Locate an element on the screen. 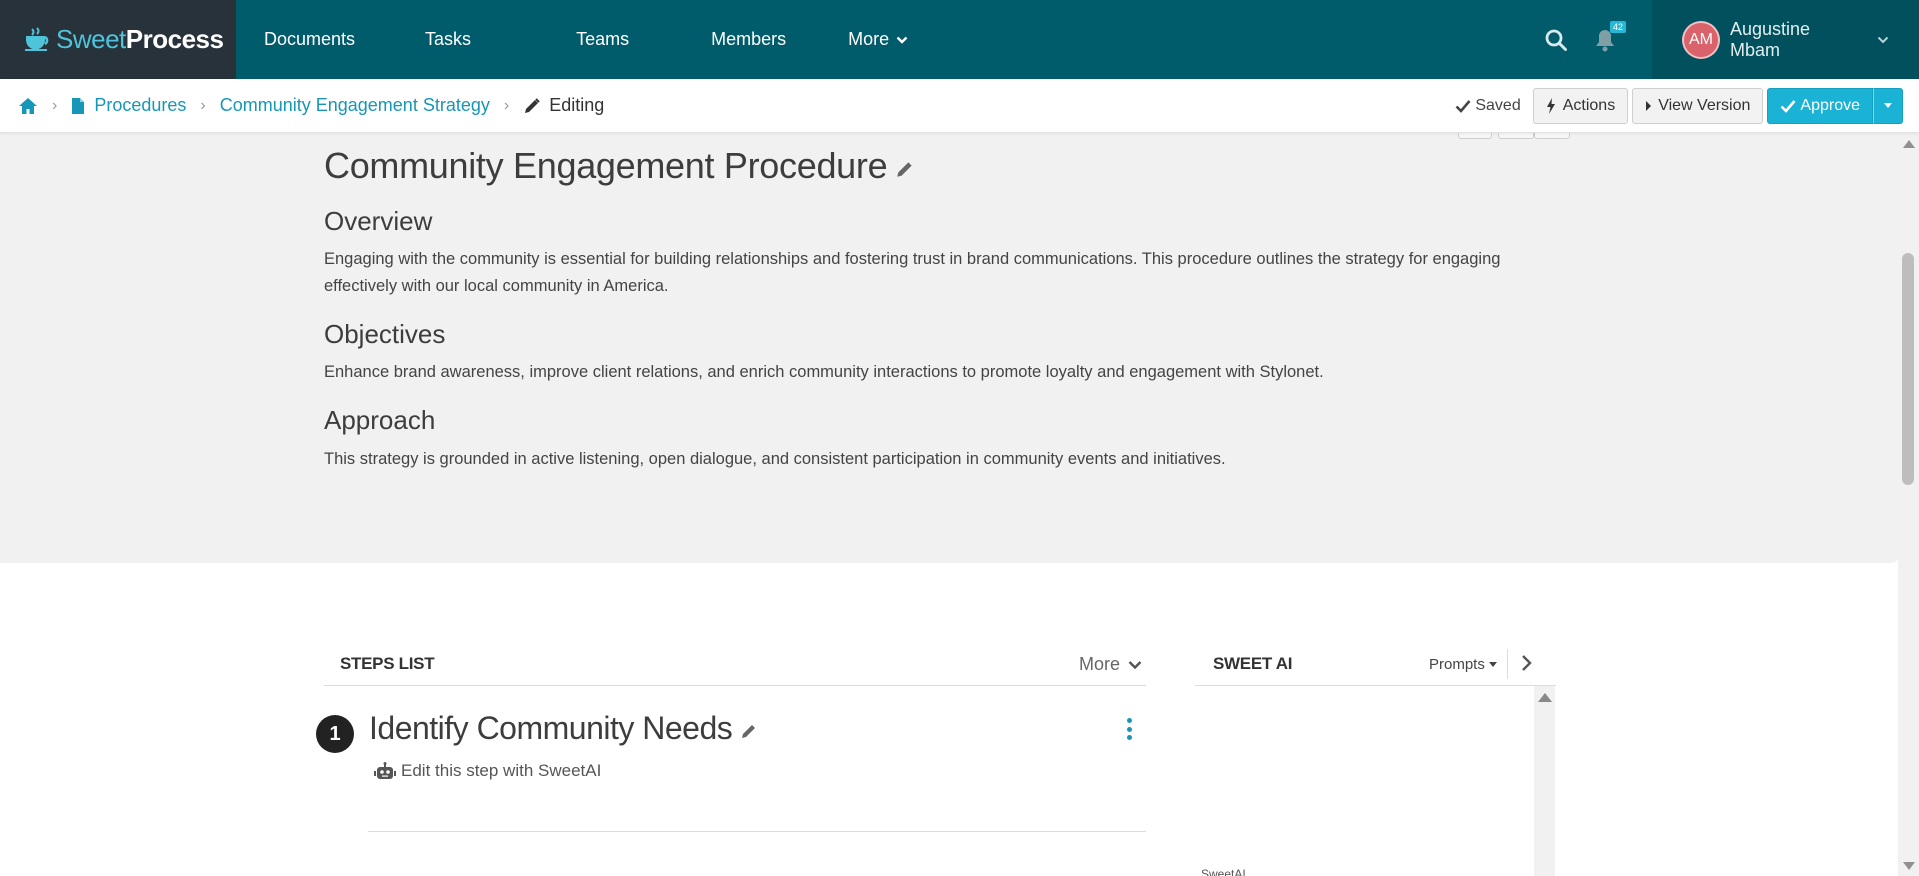 This screenshot has width=1919, height=876. sweet-ai-chat-area is located at coordinates (1375, 781).